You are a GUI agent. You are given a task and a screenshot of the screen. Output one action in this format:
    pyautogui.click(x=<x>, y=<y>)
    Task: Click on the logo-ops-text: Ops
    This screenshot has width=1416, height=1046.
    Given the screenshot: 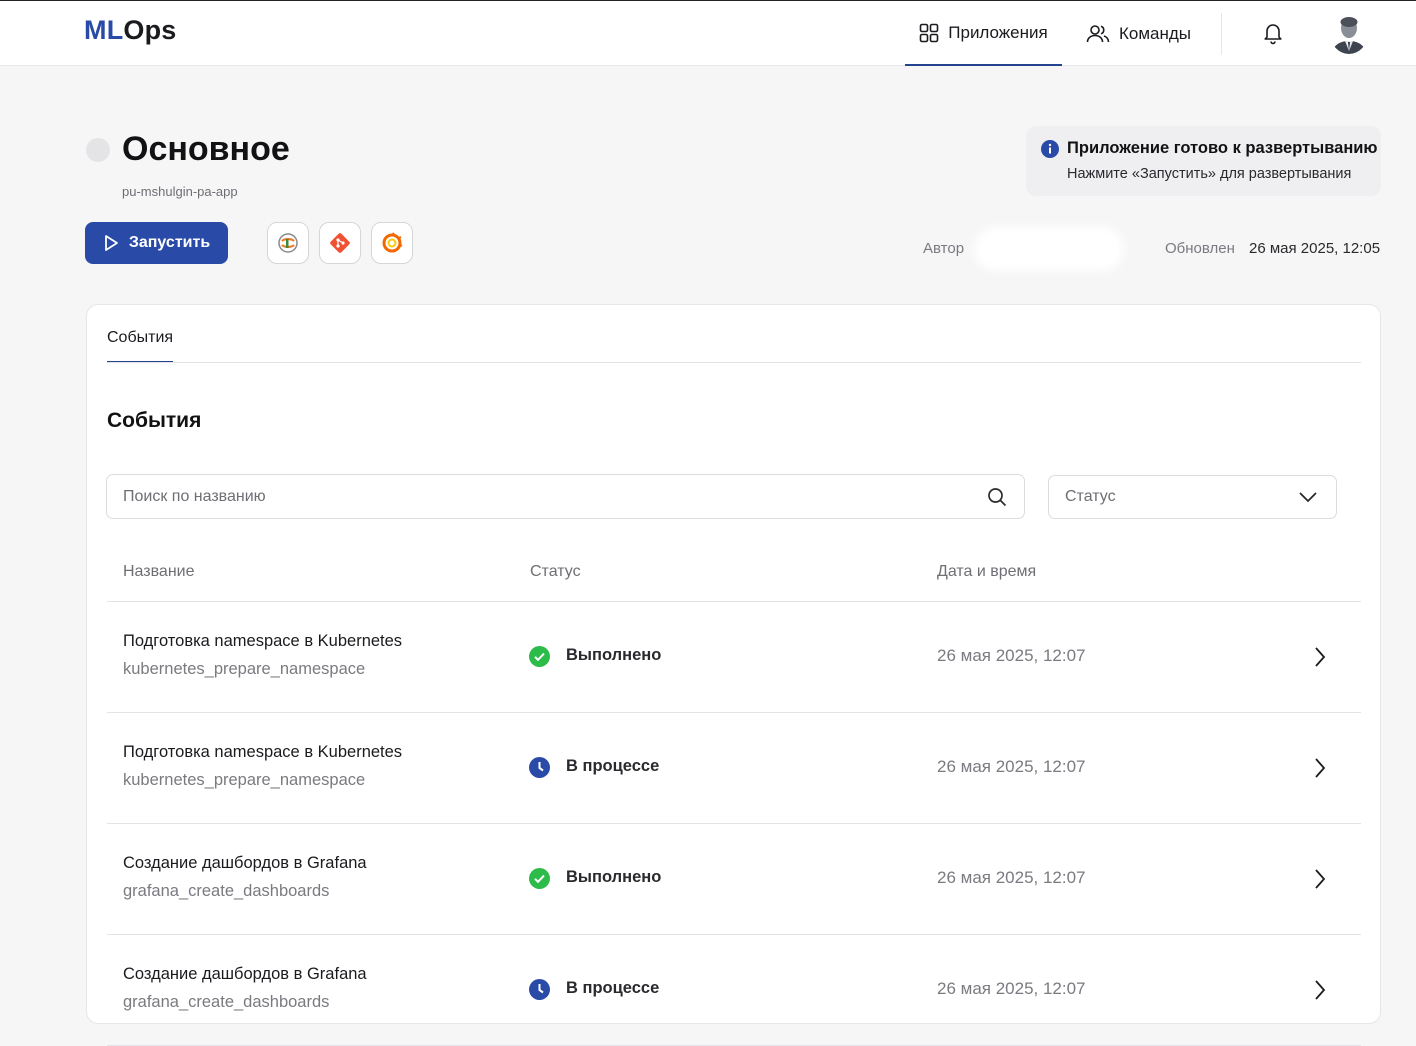 What is the action you would take?
    pyautogui.click(x=150, y=30)
    